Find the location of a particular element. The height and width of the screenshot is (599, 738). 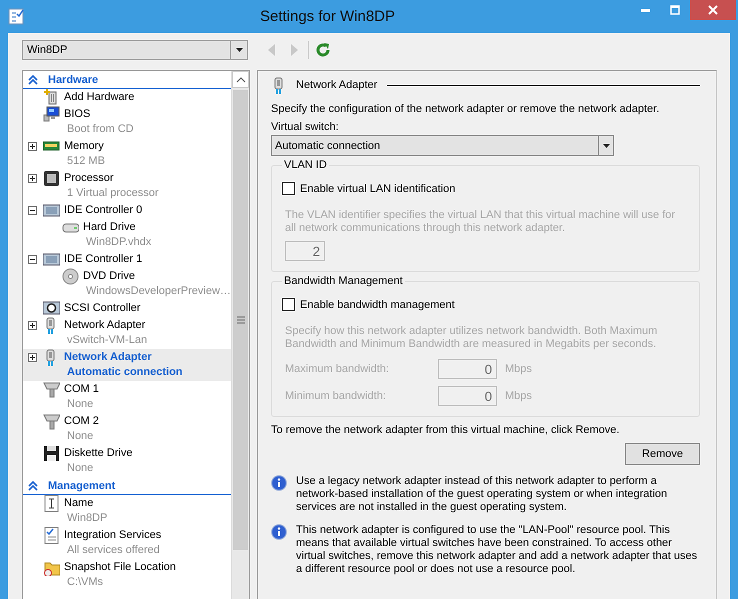

info-text: This network adapter is configured to use the "LAN-Pool" resource pool. This means that available virtual switches have been constrained. To access other virtual switches, remove this network adapter and add a network adapter that uses a different resource pool or does not use a resource pool. is located at coordinates (497, 550).